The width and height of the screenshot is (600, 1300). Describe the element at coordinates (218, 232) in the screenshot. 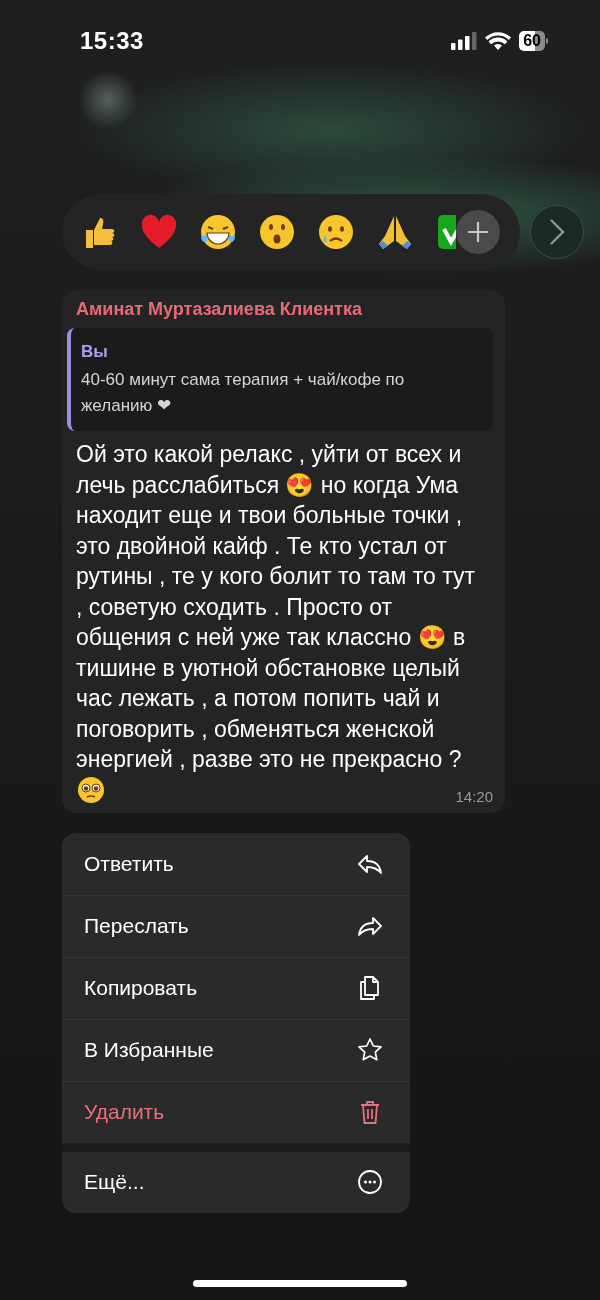

I see `laughing-face-icon` at that location.